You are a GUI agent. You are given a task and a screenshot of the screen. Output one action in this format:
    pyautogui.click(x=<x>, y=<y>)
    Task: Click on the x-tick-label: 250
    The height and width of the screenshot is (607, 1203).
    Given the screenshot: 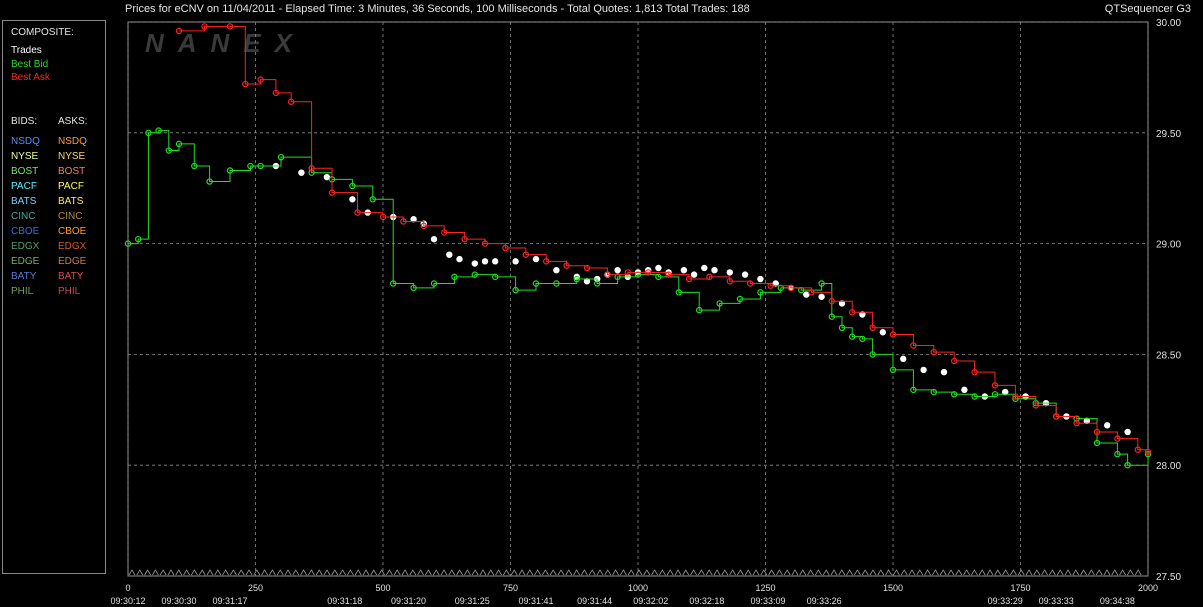 What is the action you would take?
    pyautogui.click(x=255, y=588)
    